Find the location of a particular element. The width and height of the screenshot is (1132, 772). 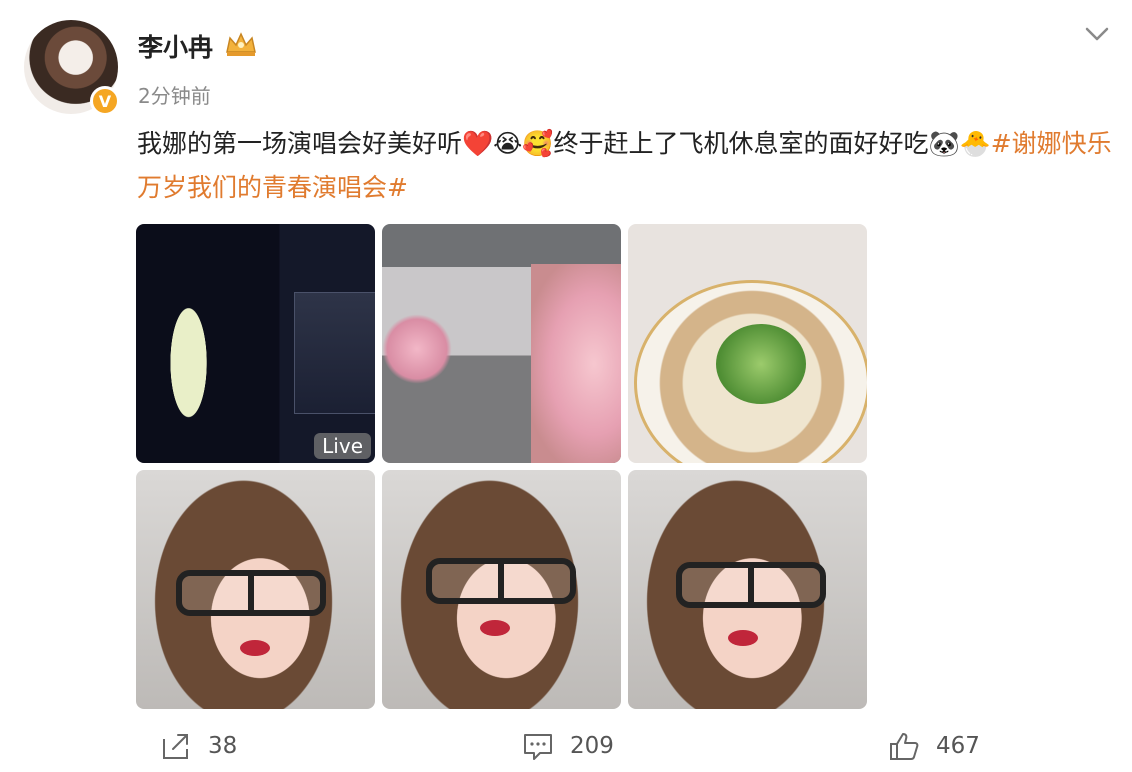

comment-button: 209 is located at coordinates (568, 746).